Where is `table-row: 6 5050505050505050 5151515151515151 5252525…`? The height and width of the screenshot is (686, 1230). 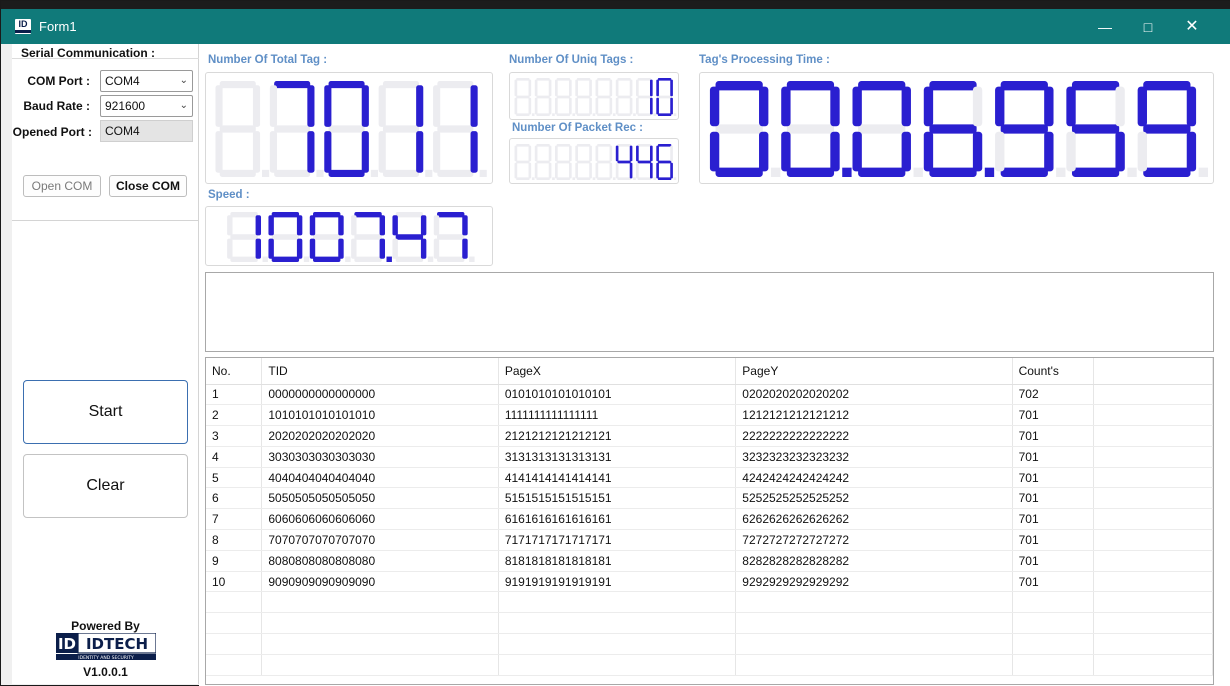
table-row: 6 5050505050505050 5151515151515151 5252525… is located at coordinates (709, 498).